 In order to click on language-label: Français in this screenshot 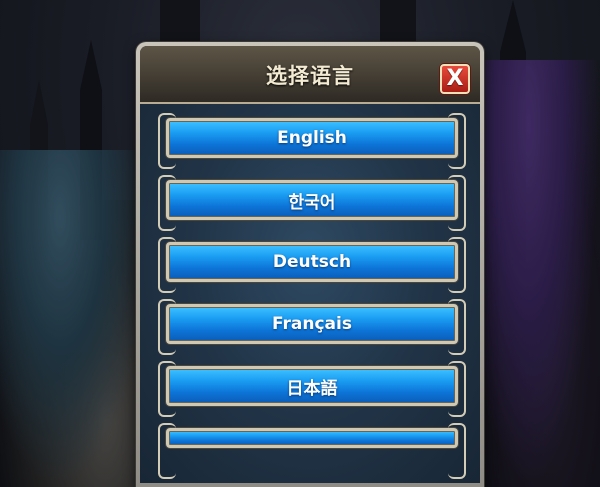, I will do `click(312, 324)`.